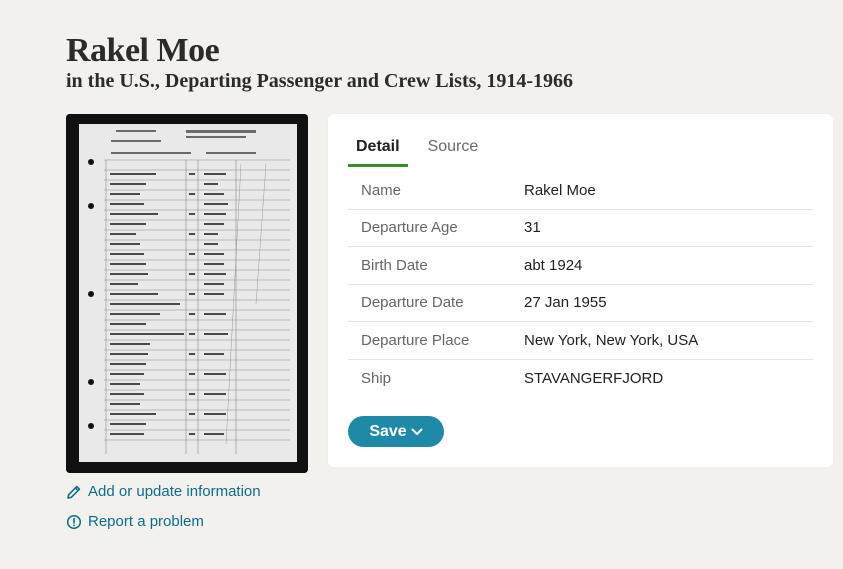  I want to click on report-problem-label: Report a problem, so click(146, 521).